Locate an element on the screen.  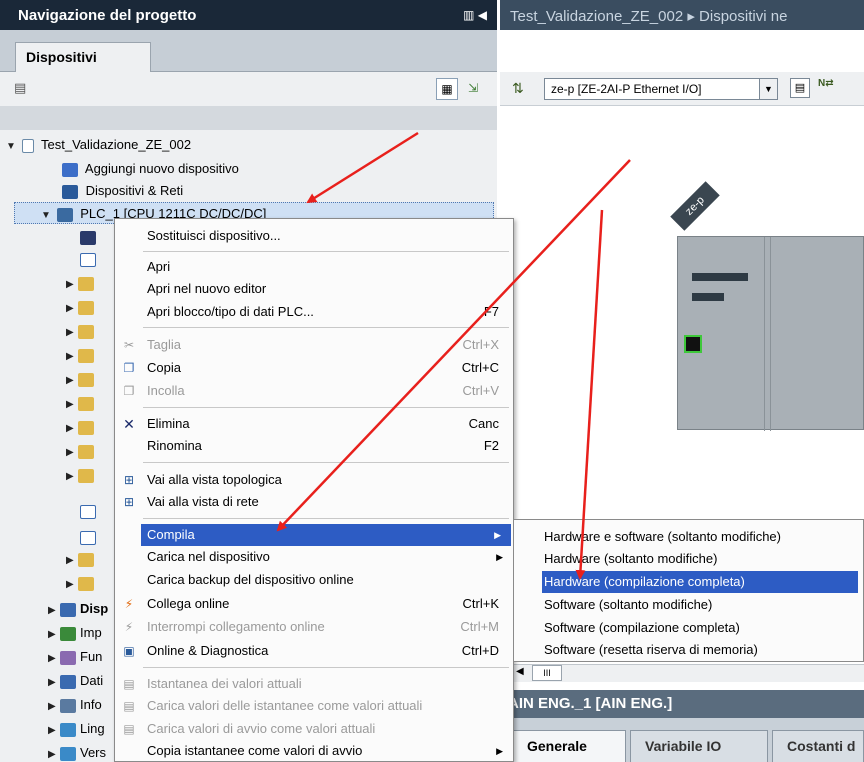
tree-item-add-device: Aggiungi nuovo dispositivo is located at coordinates (150, 169).